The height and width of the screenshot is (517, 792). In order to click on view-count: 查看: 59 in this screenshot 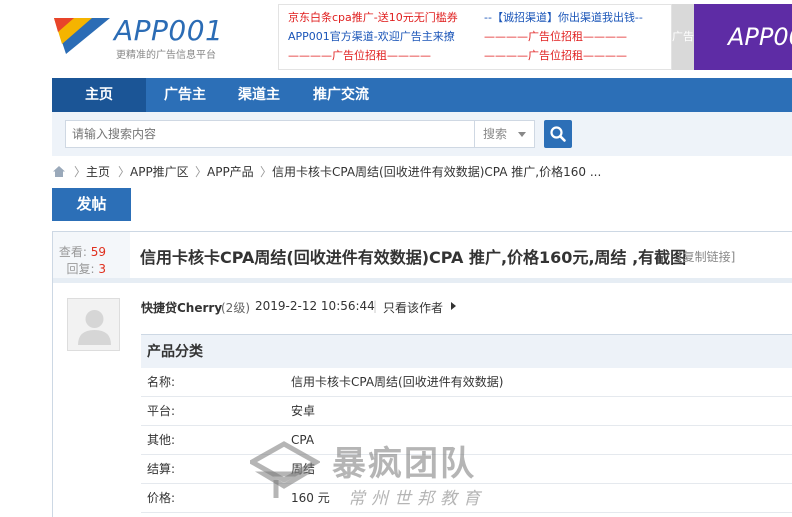, I will do `click(79, 252)`.